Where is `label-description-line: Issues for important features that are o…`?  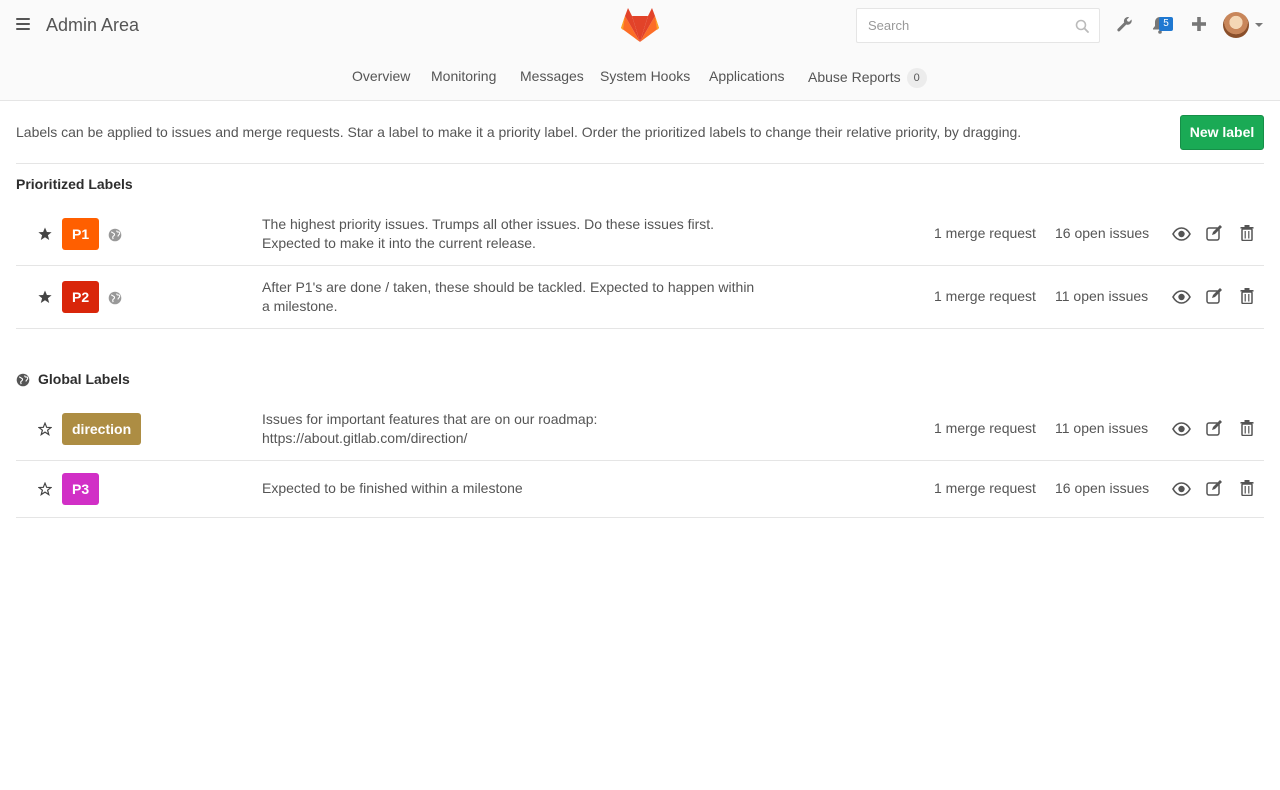 label-description-line: Issues for important features that are o… is located at coordinates (430, 419).